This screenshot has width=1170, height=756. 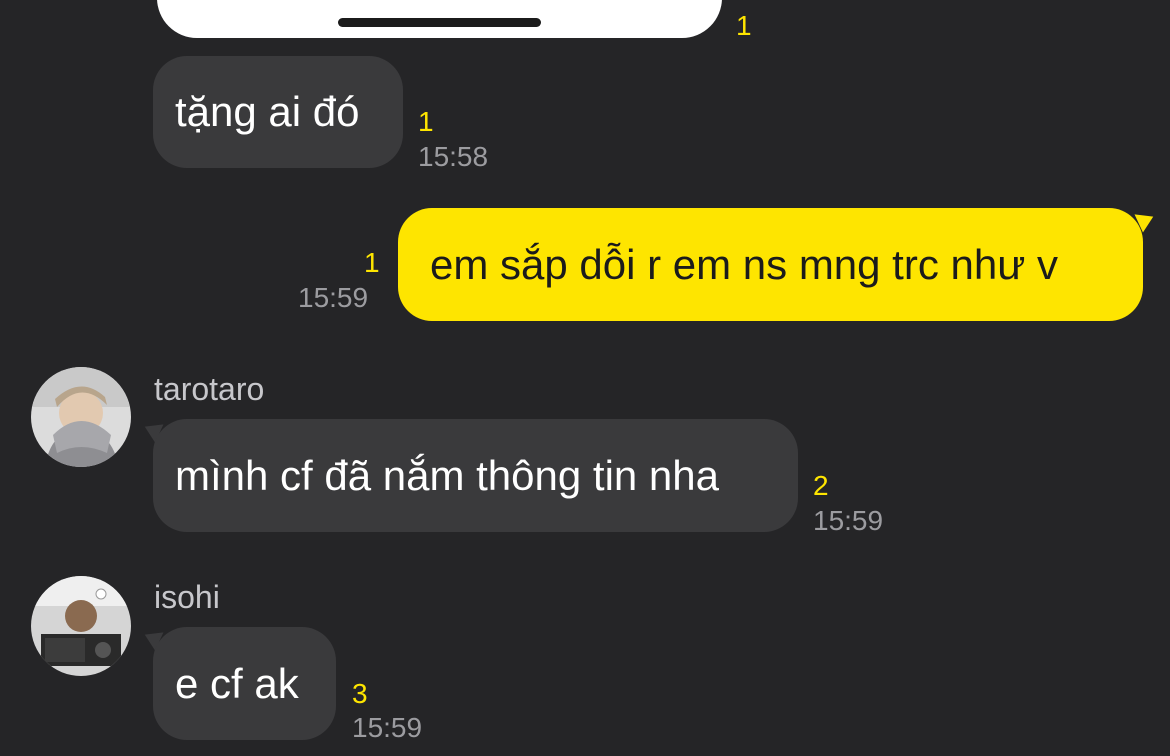 I want to click on sender-name: isohi, so click(x=187, y=597).